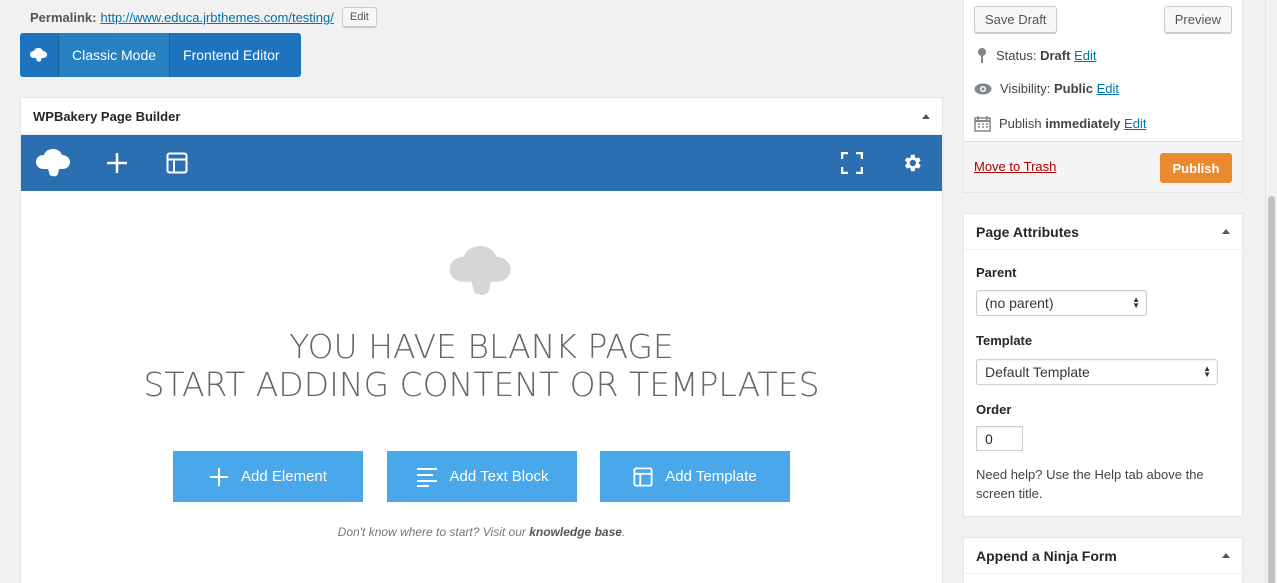 The image size is (1277, 583). Describe the element at coordinates (499, 476) in the screenshot. I see `add-text-block-label: Add Text Block` at that location.